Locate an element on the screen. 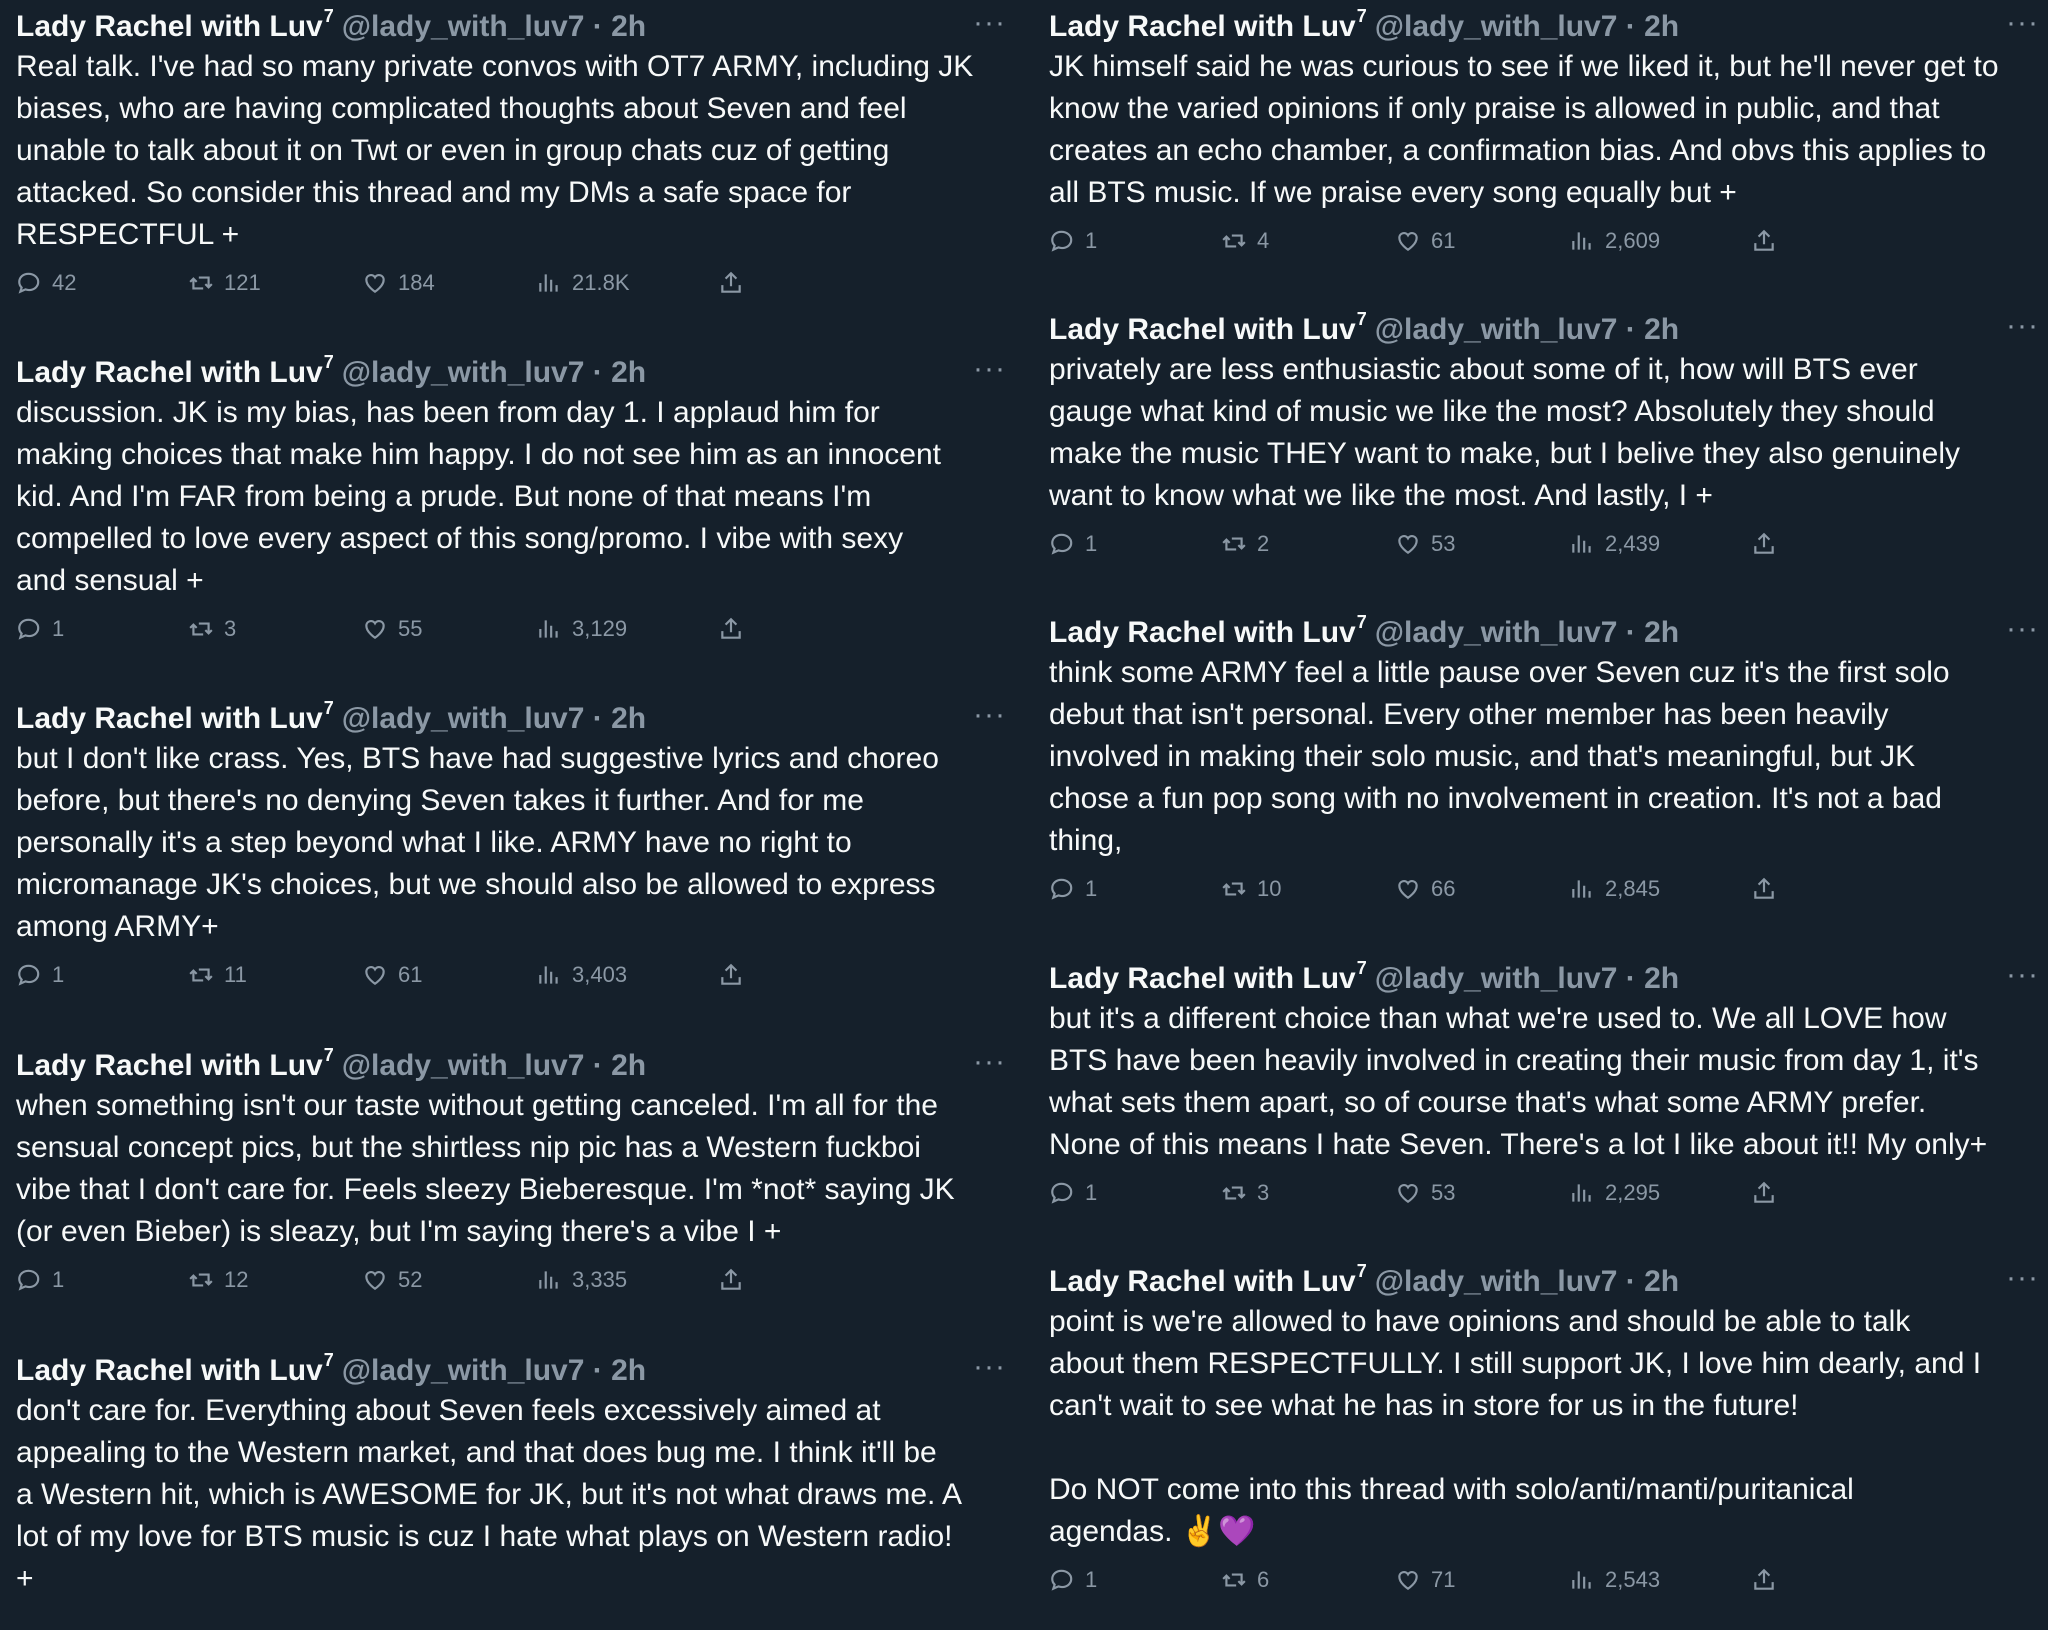 The width and height of the screenshot is (2048, 1630). retweet-button: 4 is located at coordinates (1245, 241).